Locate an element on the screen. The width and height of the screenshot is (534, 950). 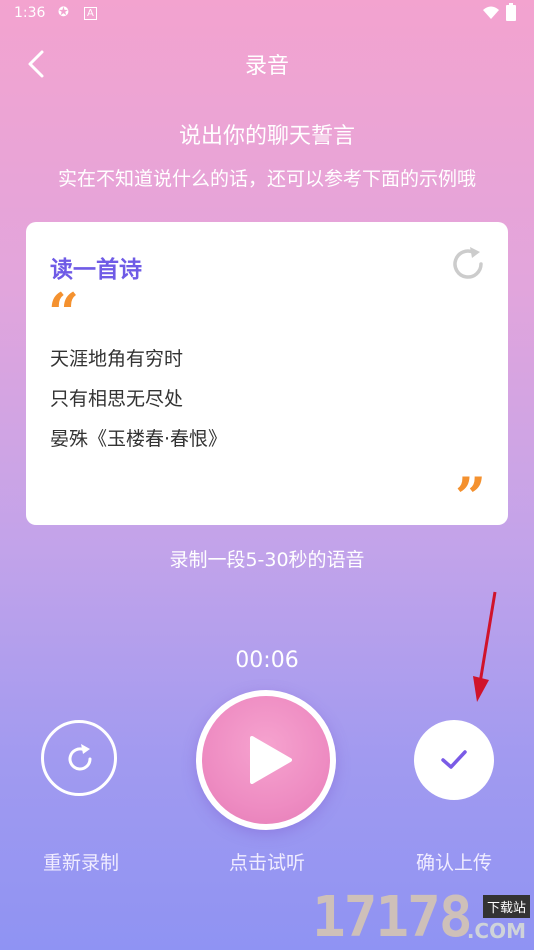
watermark-tag: 下载站 is located at coordinates (506, 906).